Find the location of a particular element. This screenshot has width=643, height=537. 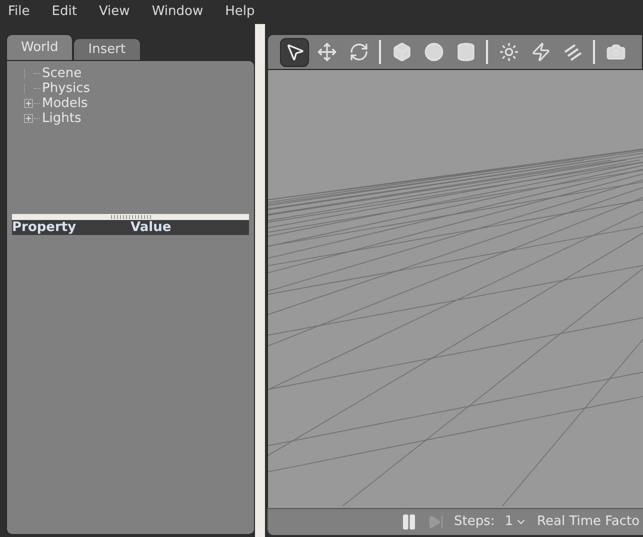

select-tool-button is located at coordinates (294, 52).